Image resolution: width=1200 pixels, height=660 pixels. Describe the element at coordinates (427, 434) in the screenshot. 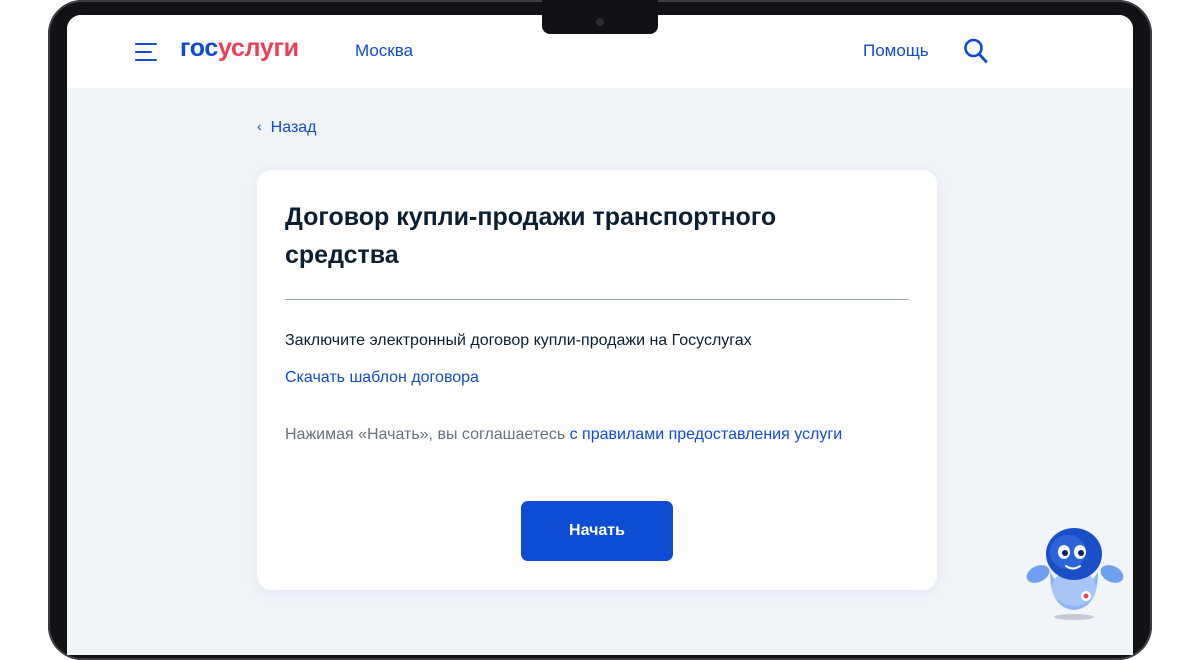

I see `agreement-prefix: Нажимая «Начать», вы соглашаетесь` at that location.